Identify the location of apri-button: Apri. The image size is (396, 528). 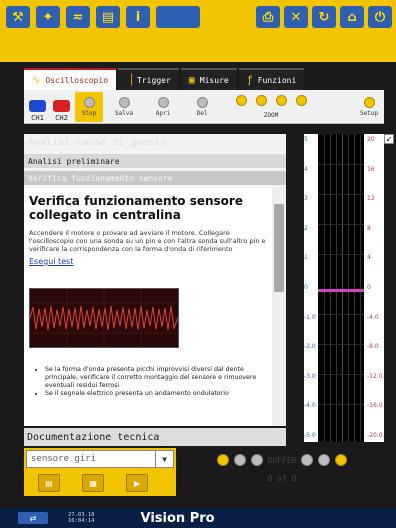
(163, 107).